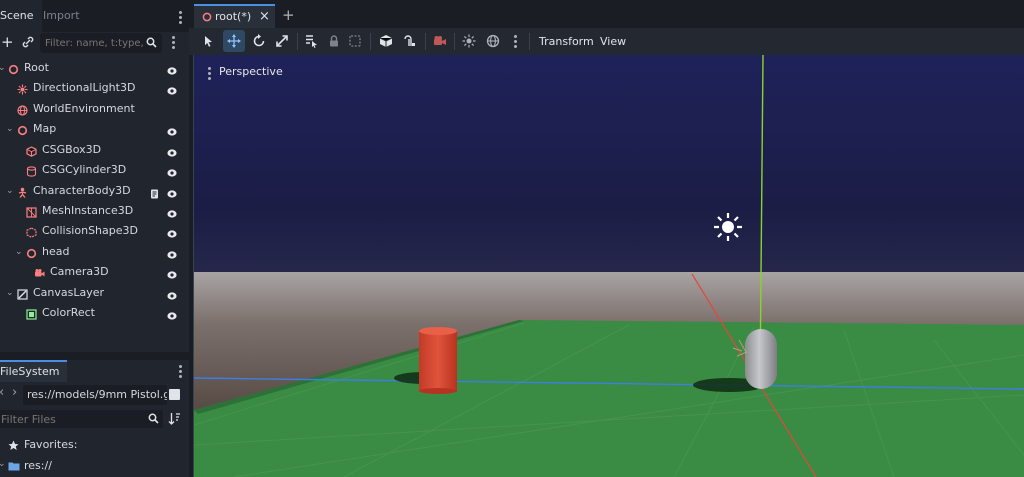 The width and height of the screenshot is (1024, 477). I want to click on add-node-icon: +, so click(7, 42).